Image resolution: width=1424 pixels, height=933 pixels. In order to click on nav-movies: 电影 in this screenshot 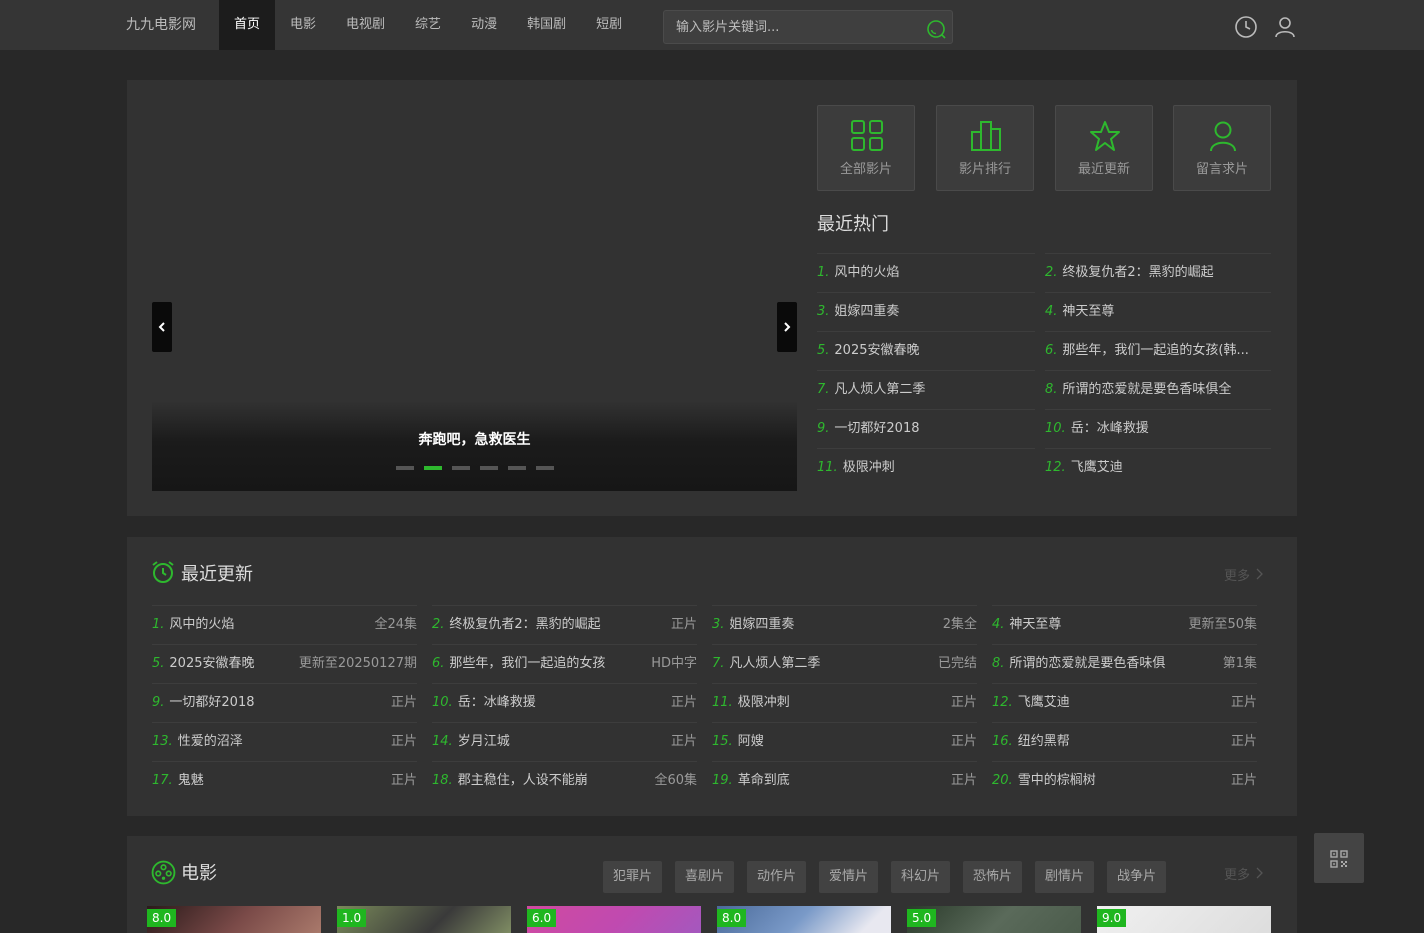, I will do `click(303, 25)`.